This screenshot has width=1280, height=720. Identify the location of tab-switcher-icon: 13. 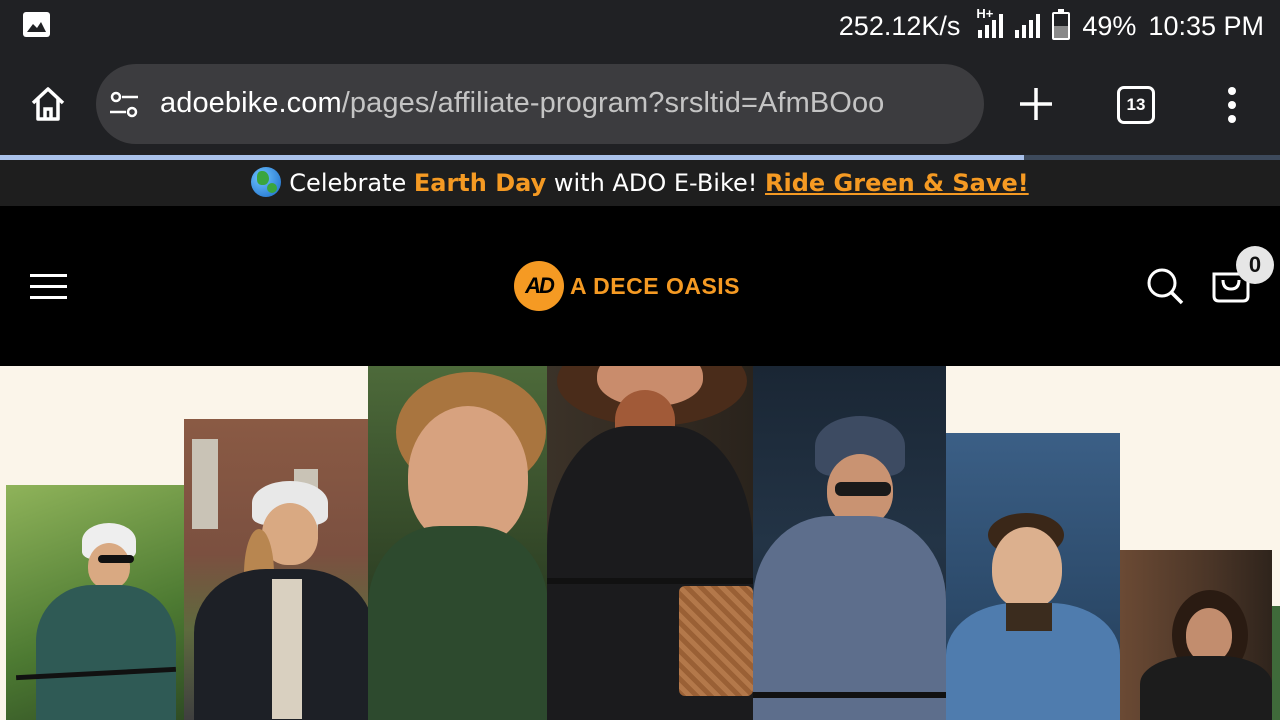
(1136, 105).